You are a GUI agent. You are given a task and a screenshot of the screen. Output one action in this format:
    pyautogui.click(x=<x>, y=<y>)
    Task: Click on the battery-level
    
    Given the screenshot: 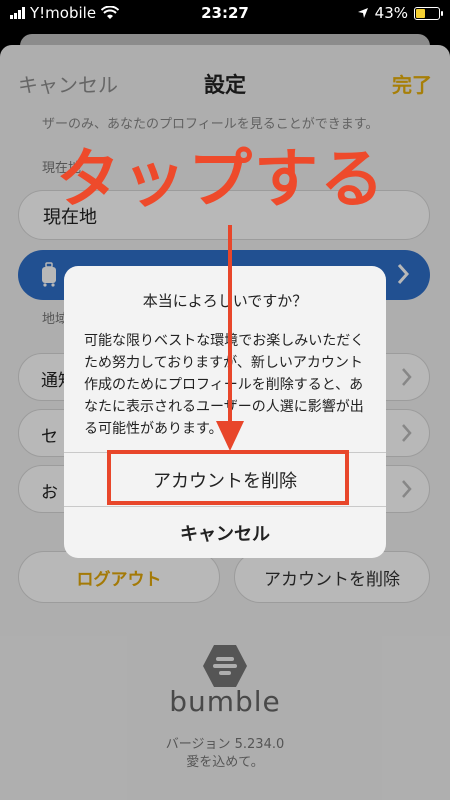 What is the action you would take?
    pyautogui.click(x=421, y=13)
    